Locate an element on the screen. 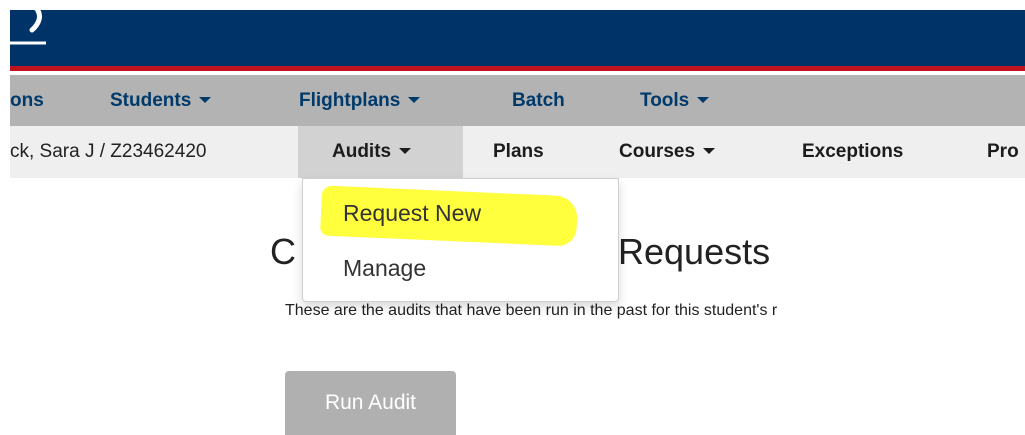 Image resolution: width=1025 pixels, height=435 pixels. nav-item-tools: Tools is located at coordinates (675, 100).